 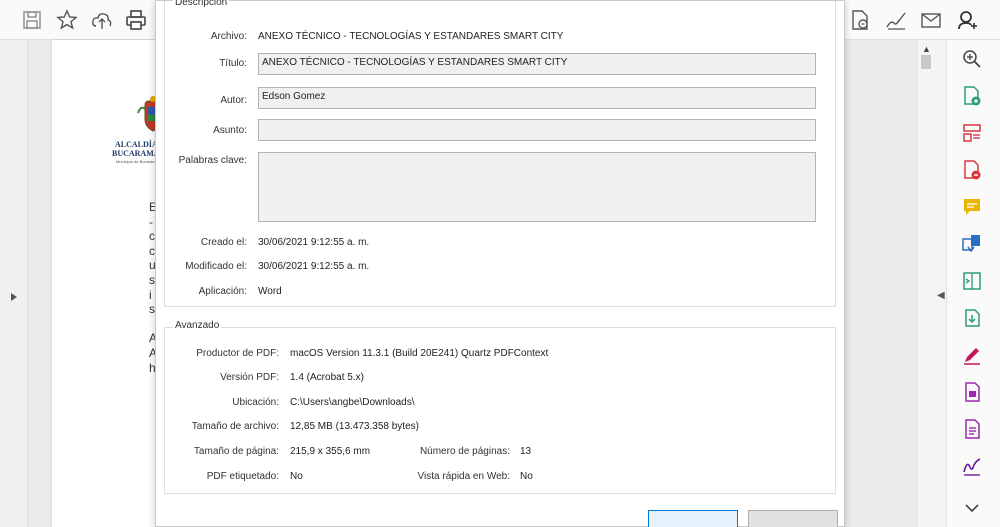 I want to click on palabras-clave-label: Palabras clave:, so click(x=212, y=160).